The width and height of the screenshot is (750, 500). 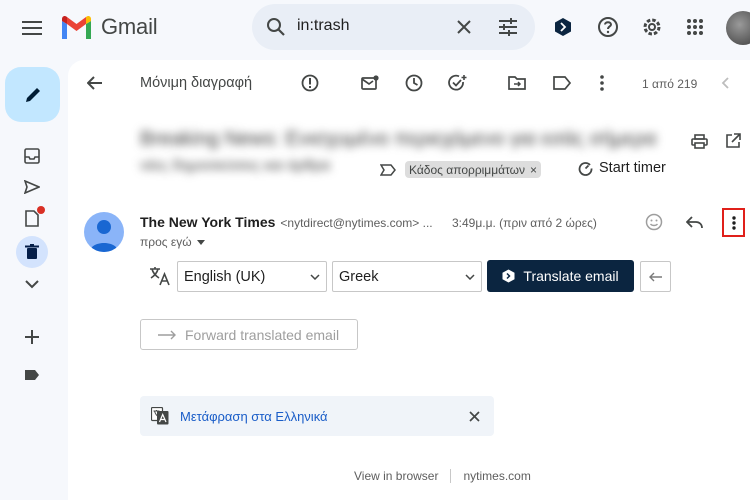 What do you see at coordinates (323, 26) in the screenshot?
I see `search-input: in:trash` at bounding box center [323, 26].